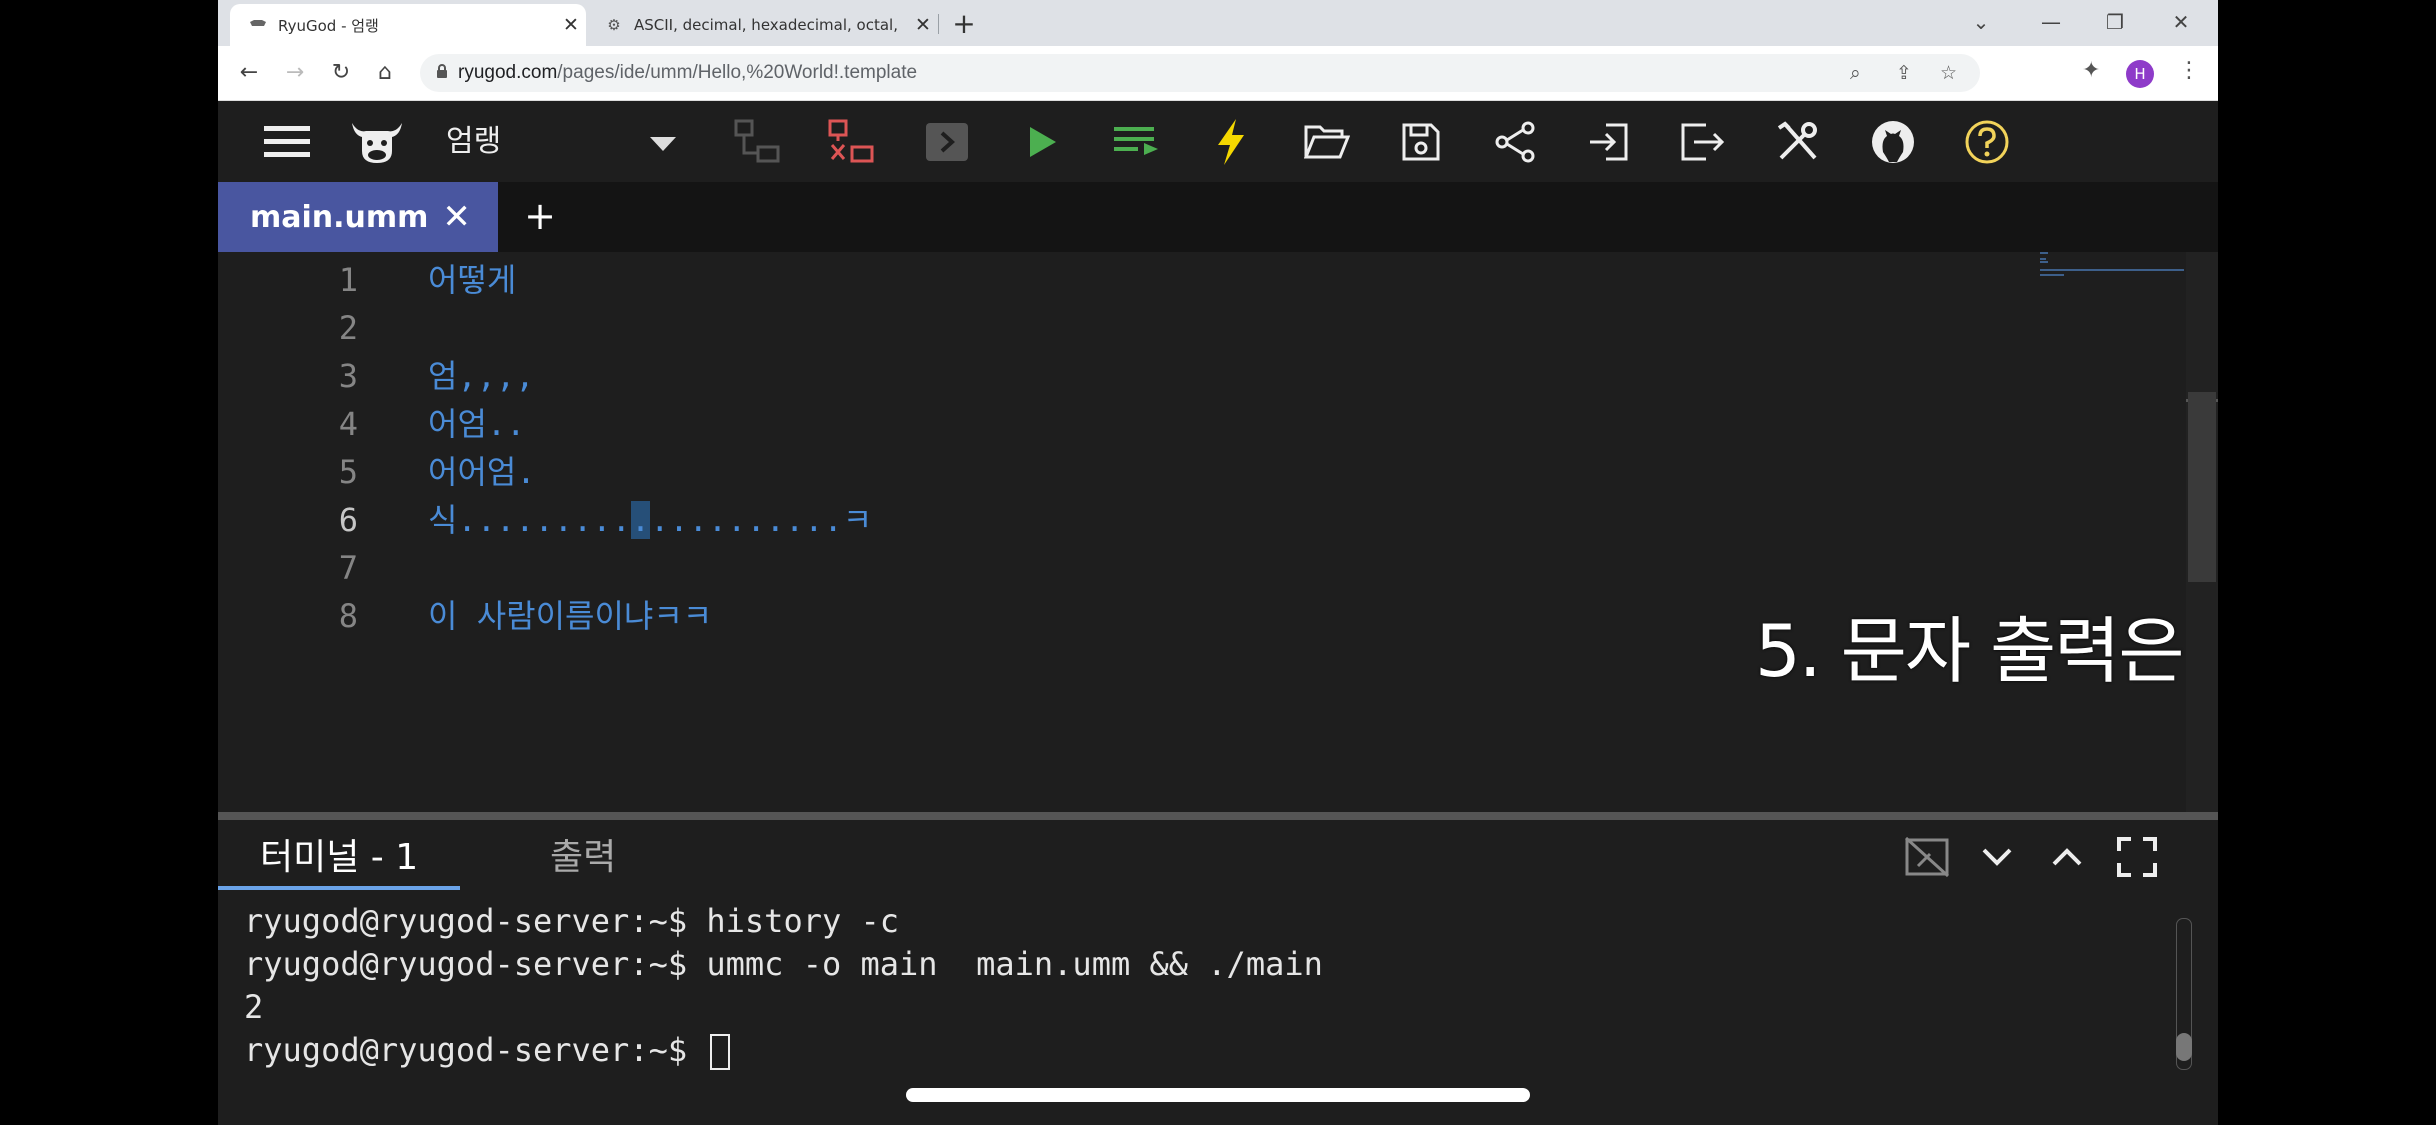 Image resolution: width=2436 pixels, height=1125 pixels. Describe the element at coordinates (1137, 142) in the screenshot. I see `format-icon` at that location.